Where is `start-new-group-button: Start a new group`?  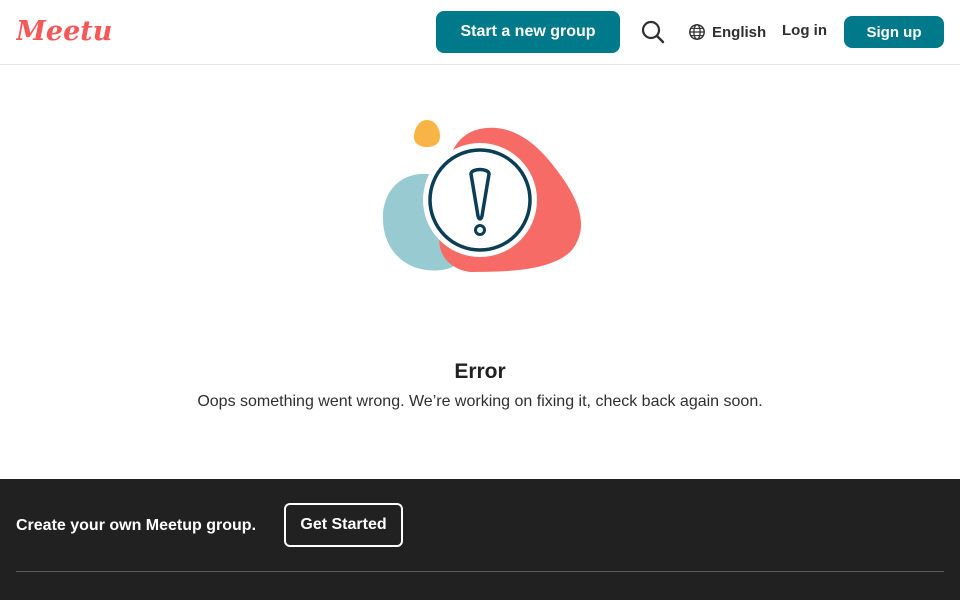 start-new-group-button: Start a new group is located at coordinates (528, 32).